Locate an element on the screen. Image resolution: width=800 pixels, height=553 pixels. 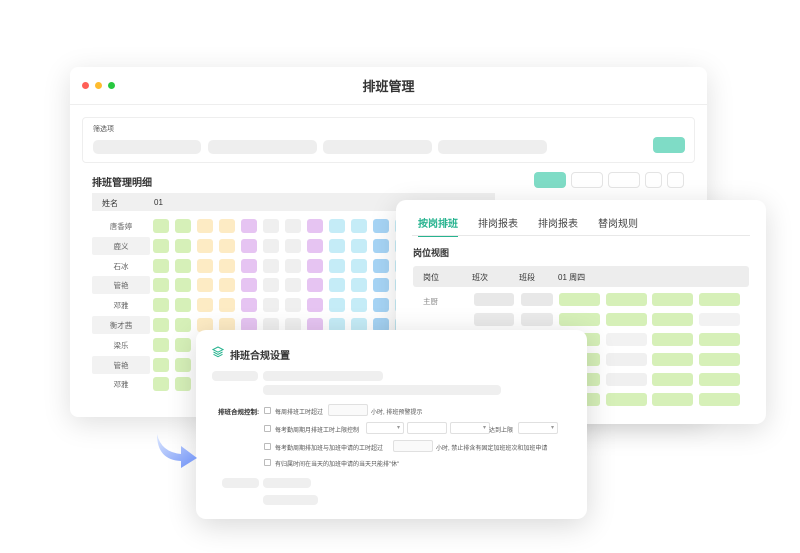
minimize-dot is located at coordinates (98, 85).